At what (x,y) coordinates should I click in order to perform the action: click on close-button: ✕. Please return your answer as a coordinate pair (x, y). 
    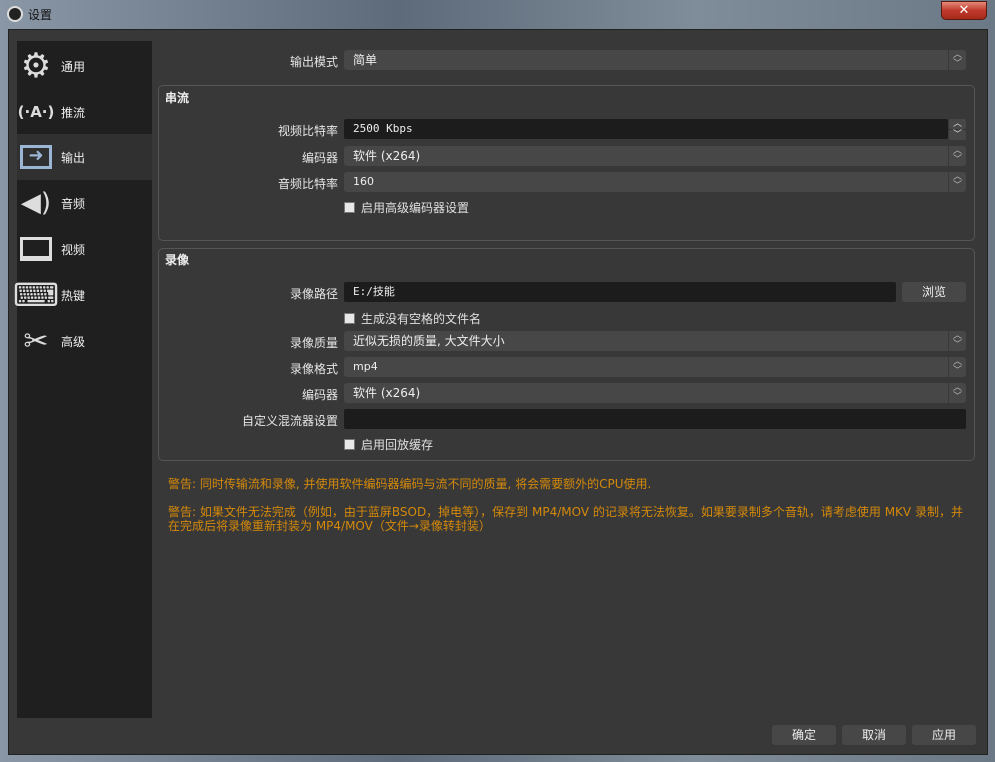
    Looking at the image, I should click on (964, 10).